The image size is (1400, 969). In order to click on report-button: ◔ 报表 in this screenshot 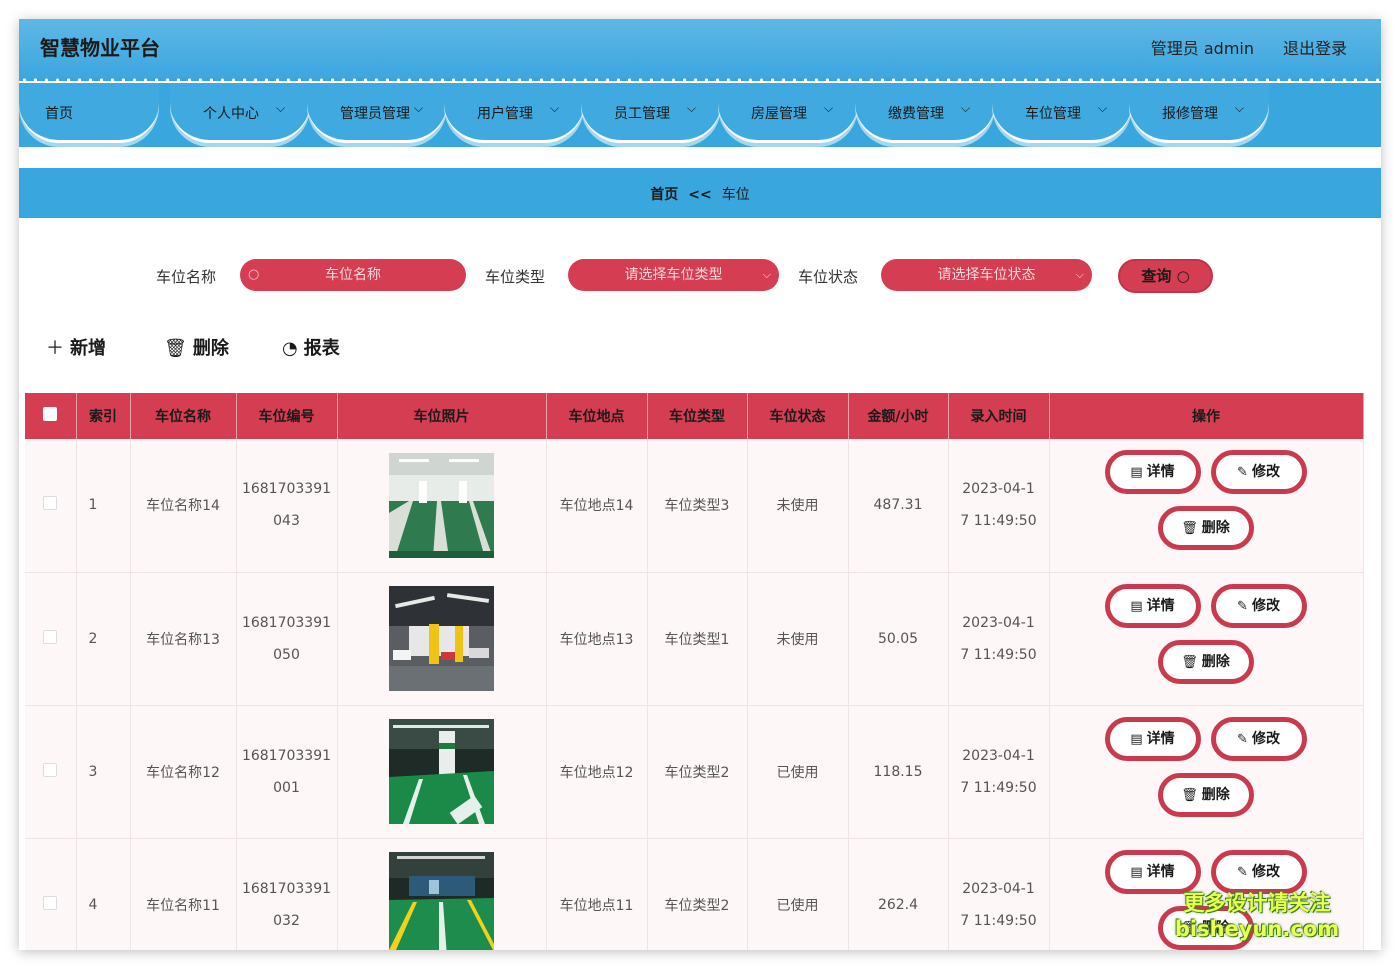, I will do `click(311, 347)`.